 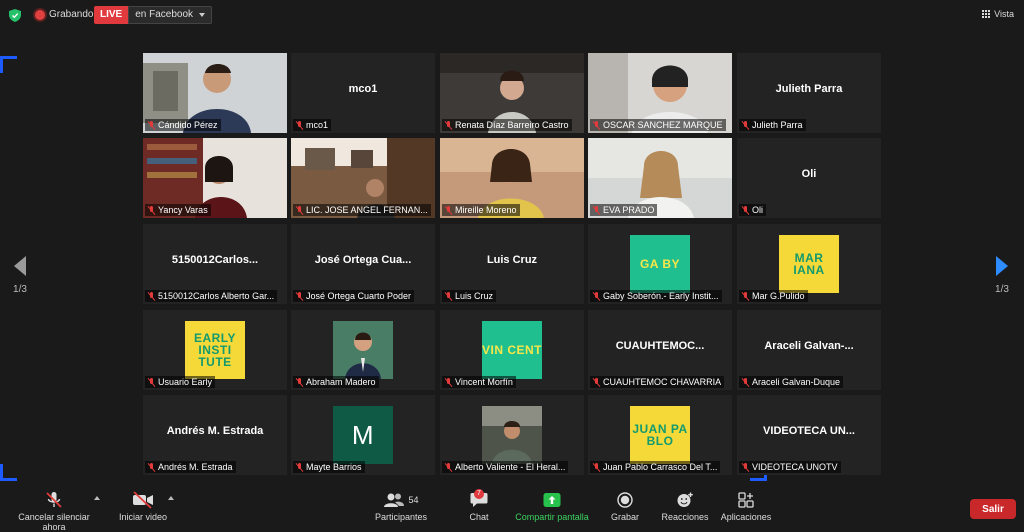 I want to click on leave-meeting-button: Salir, so click(x=993, y=509).